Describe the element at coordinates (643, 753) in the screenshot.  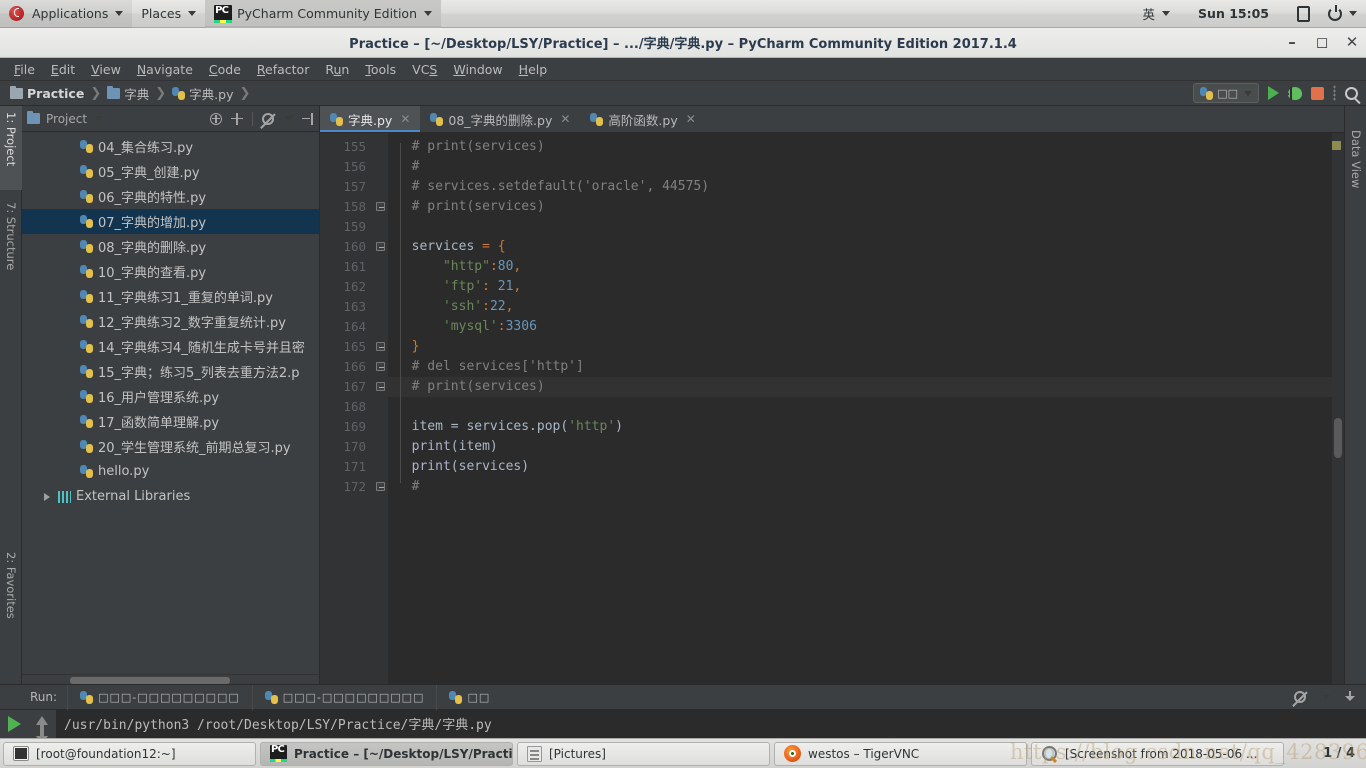
I see `taskbar-item-pictures: [Pictures]` at that location.